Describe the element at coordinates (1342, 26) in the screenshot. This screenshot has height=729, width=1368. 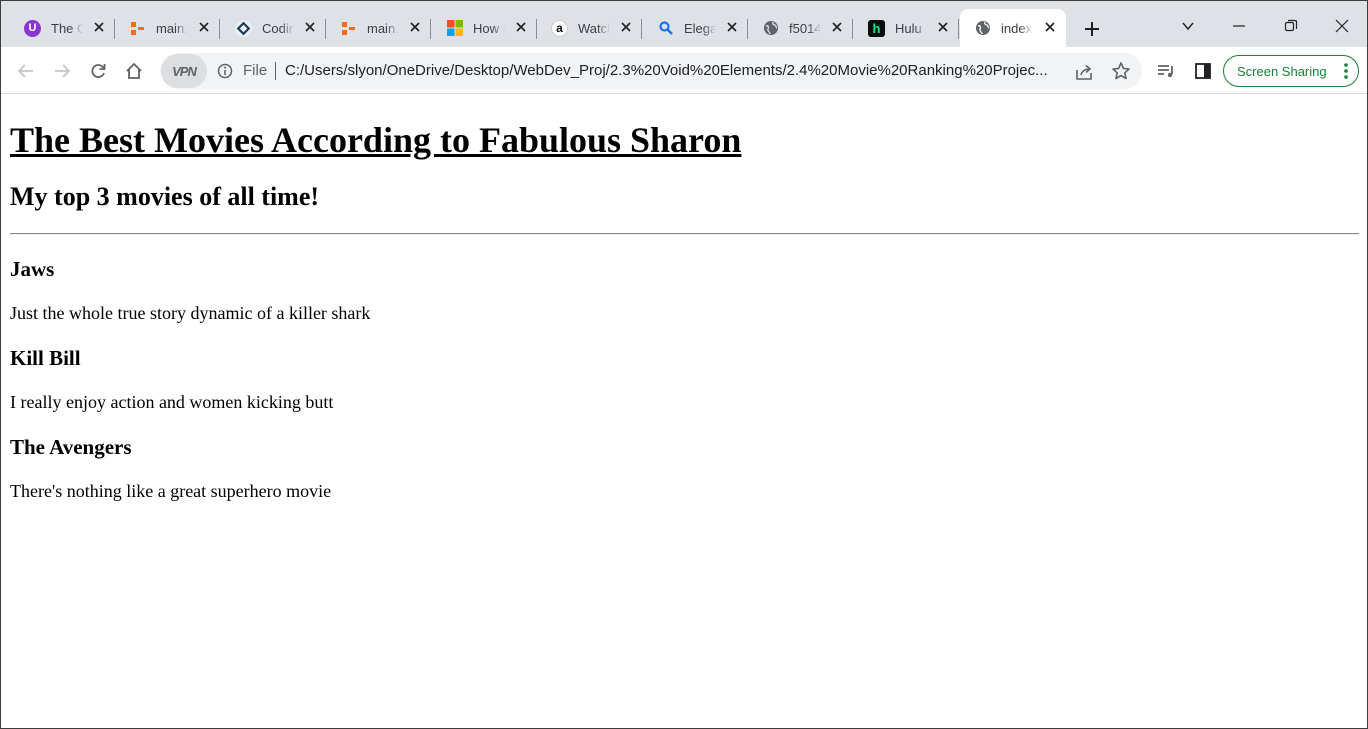
I see `close-window-button` at that location.